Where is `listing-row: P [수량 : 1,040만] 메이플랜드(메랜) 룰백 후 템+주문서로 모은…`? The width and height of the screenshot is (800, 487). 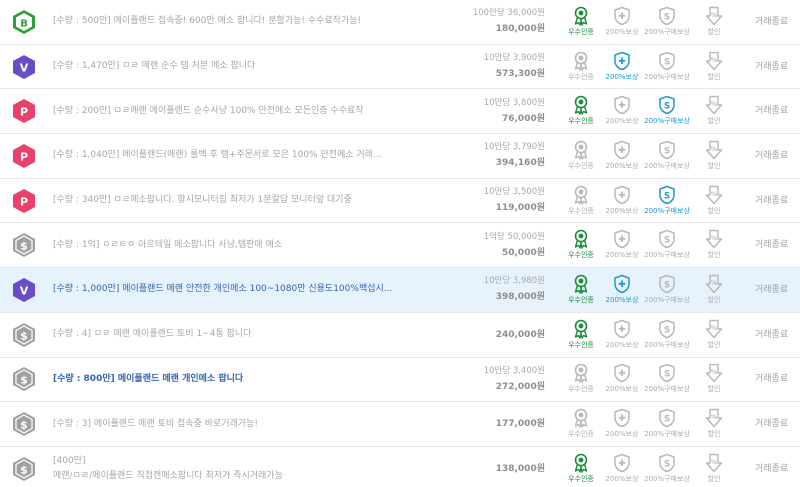 listing-row: P [수량 : 1,040만] 메이플랜드(메랜) 룰백 후 템+주문서로 모은… is located at coordinates (400, 156).